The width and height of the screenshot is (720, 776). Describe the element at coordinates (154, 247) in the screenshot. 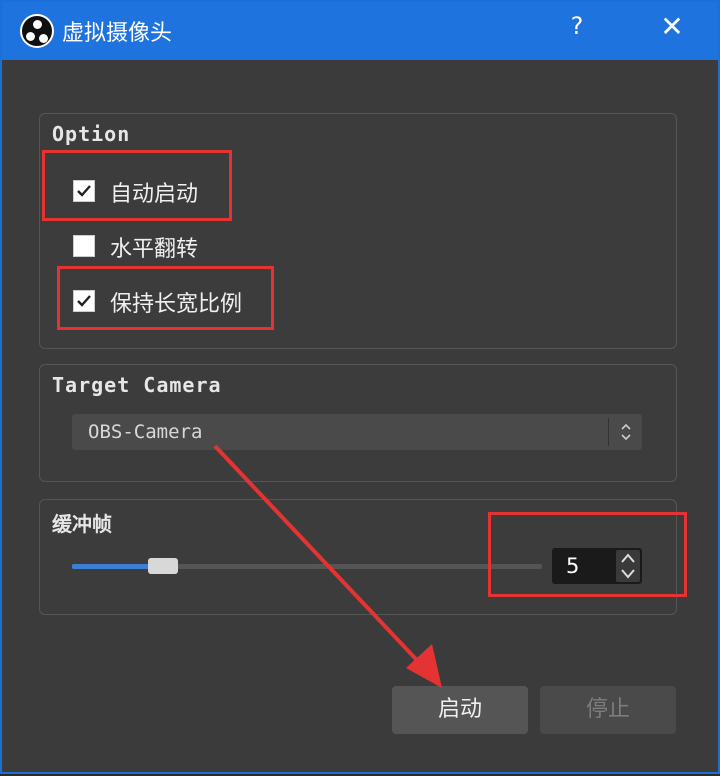

I see `horizontal-flip-label: 水平翻转` at that location.